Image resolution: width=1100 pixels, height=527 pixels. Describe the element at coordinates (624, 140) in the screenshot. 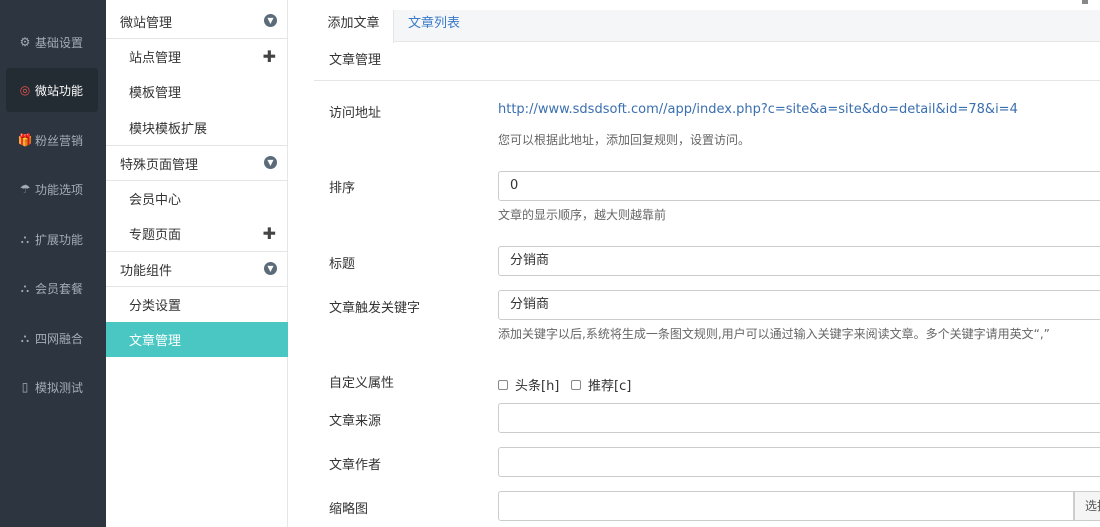

I see `url-help-text: 您可以根据此地址，添加回复规则，设置访问。` at that location.